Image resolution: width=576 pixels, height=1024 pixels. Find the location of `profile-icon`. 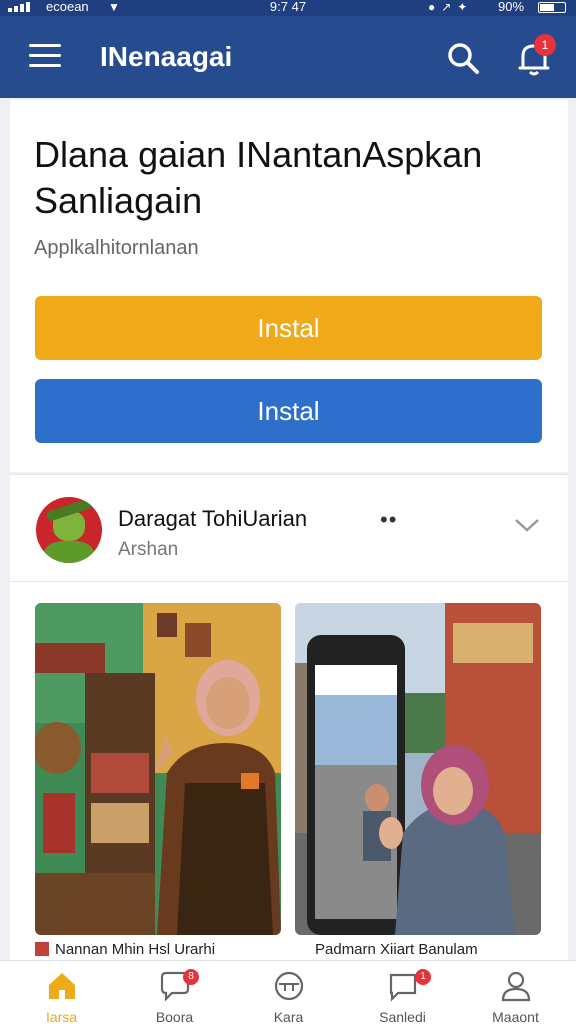

profile-icon is located at coordinates (516, 986).